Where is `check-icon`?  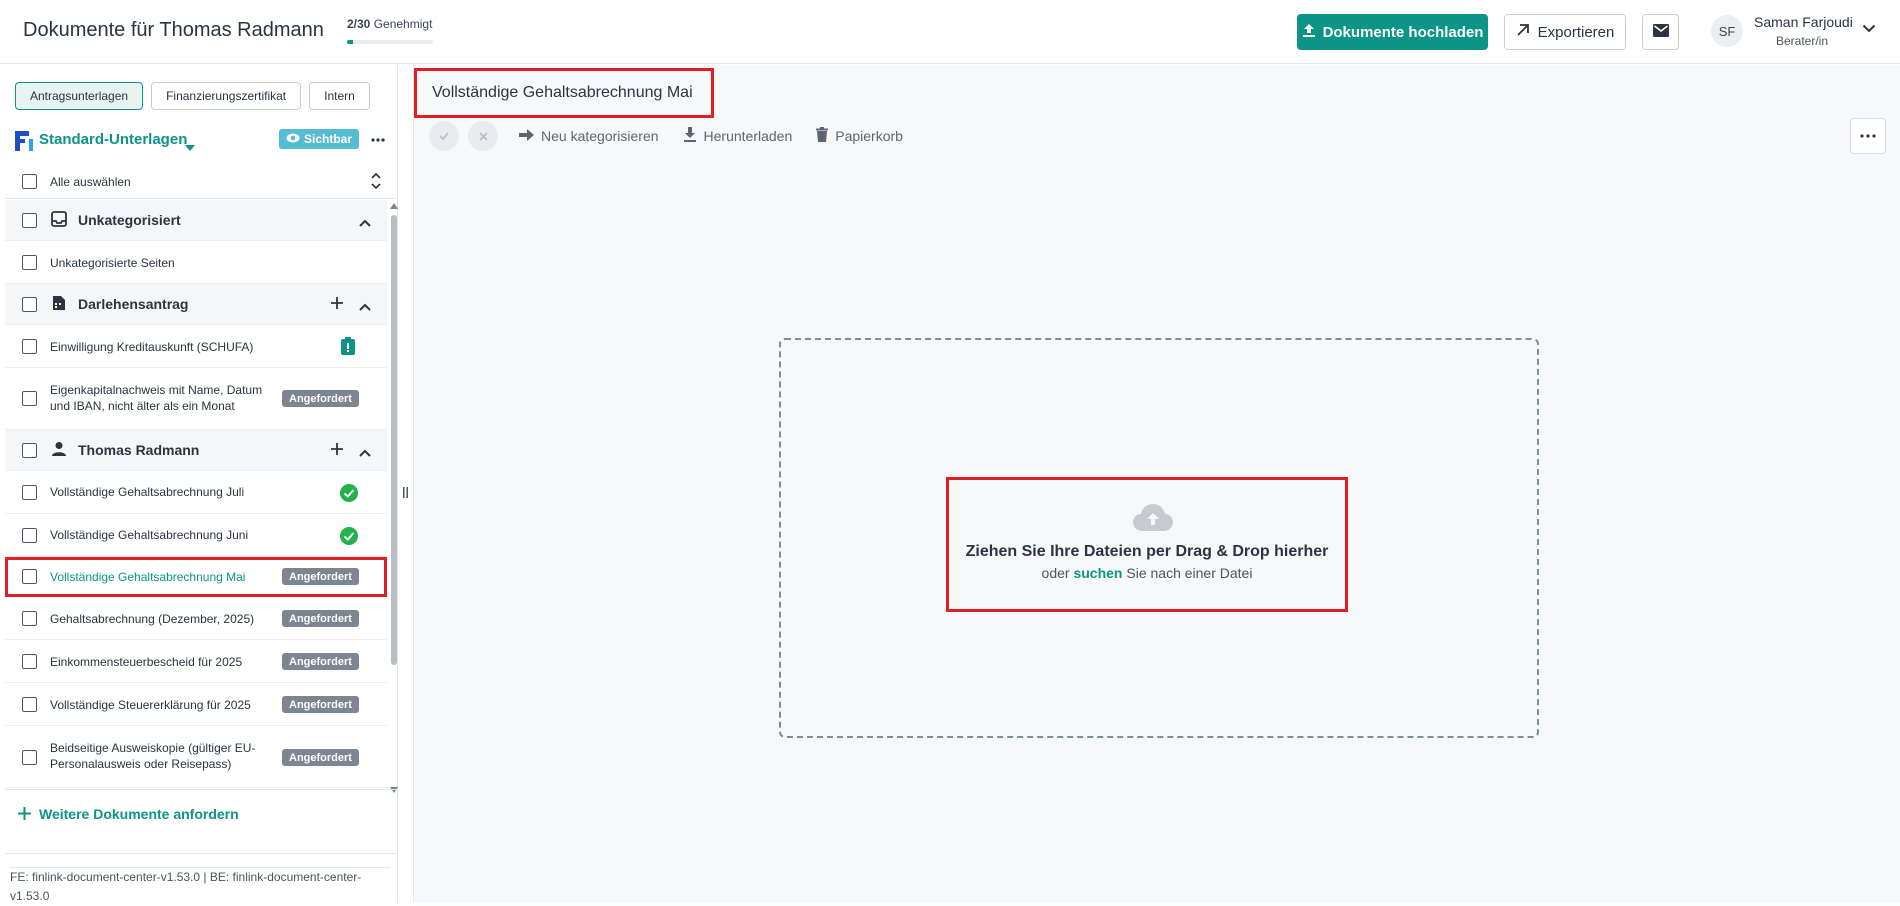 check-icon is located at coordinates (444, 136).